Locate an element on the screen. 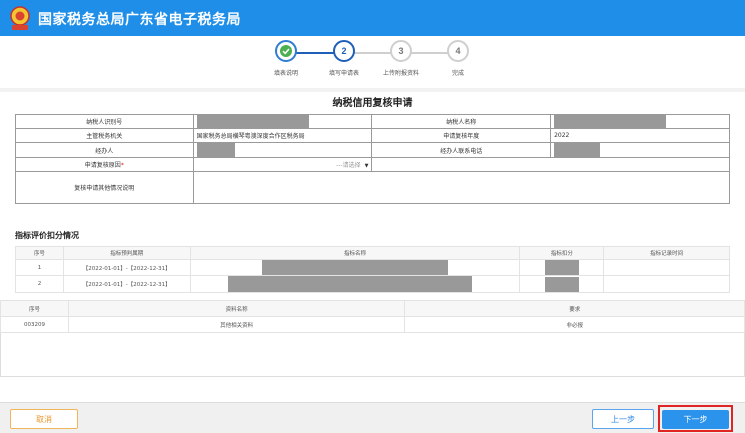 The height and width of the screenshot is (433, 745). table-row: 003209 其他相关资料 非必报 is located at coordinates (372, 324).